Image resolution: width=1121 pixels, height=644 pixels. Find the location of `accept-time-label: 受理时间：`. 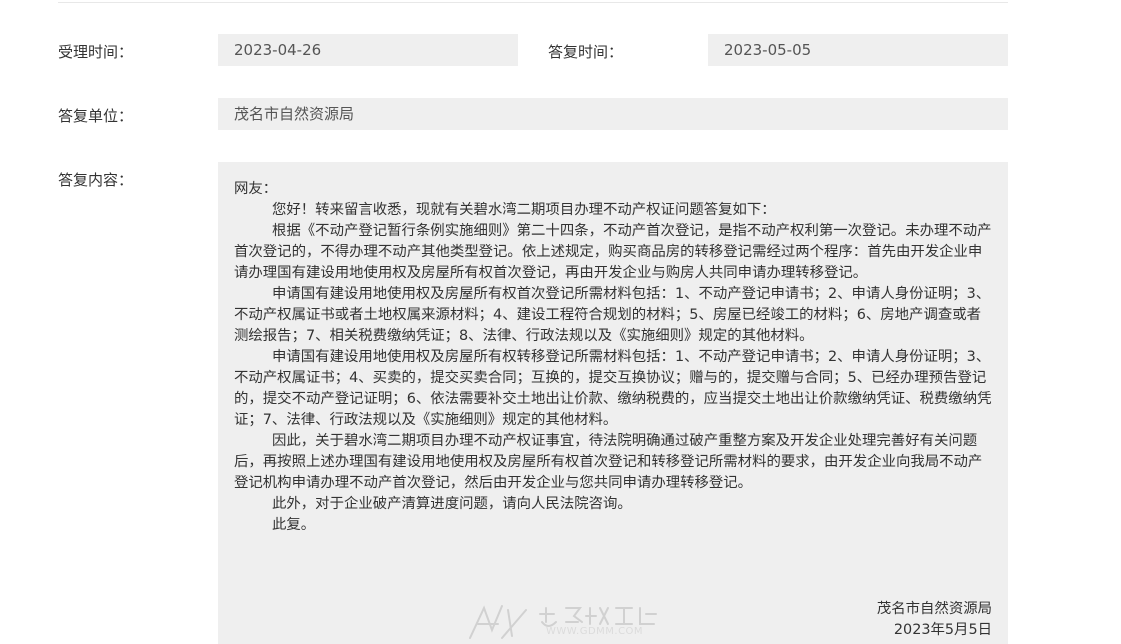

accept-time-label: 受理时间： is located at coordinates (96, 52).